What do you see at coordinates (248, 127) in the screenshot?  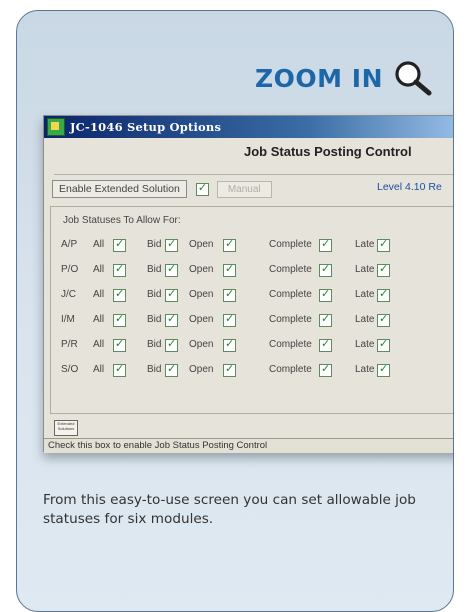 I see `window-titlebar: JC-1046 Setup Options` at bounding box center [248, 127].